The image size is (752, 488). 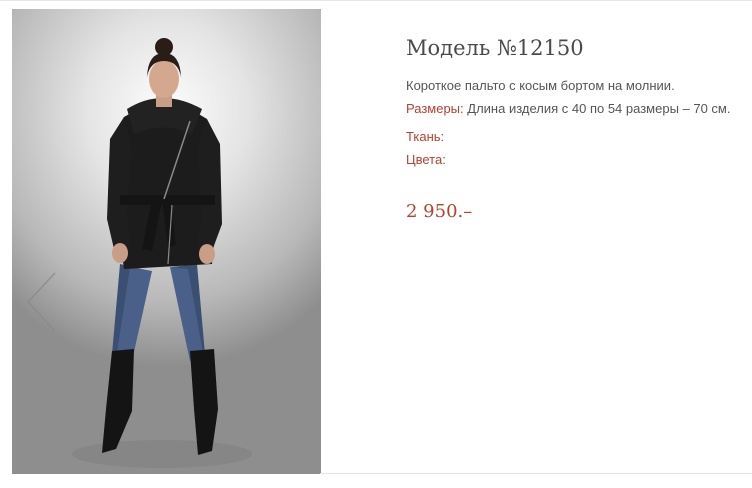 I want to click on fabric-label: Ткань:, so click(x=425, y=136).